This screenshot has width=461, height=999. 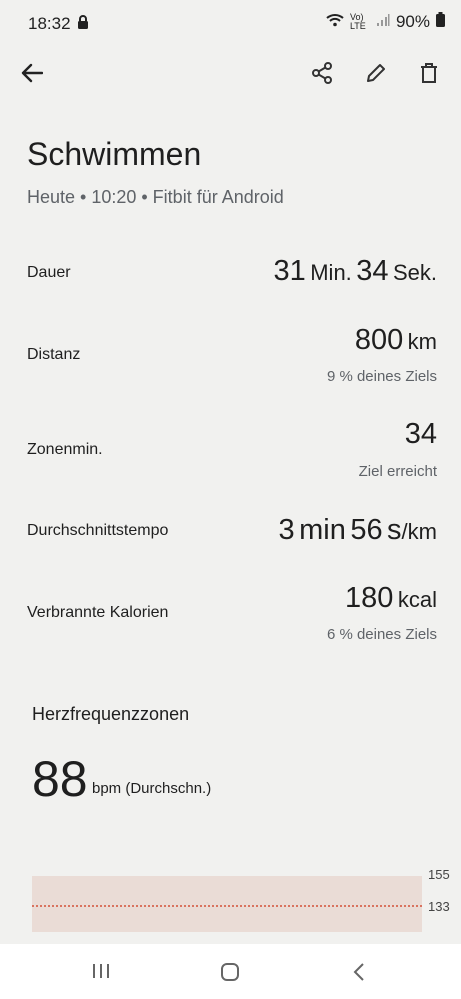 I want to click on wifi-icon, so click(x=335, y=22).